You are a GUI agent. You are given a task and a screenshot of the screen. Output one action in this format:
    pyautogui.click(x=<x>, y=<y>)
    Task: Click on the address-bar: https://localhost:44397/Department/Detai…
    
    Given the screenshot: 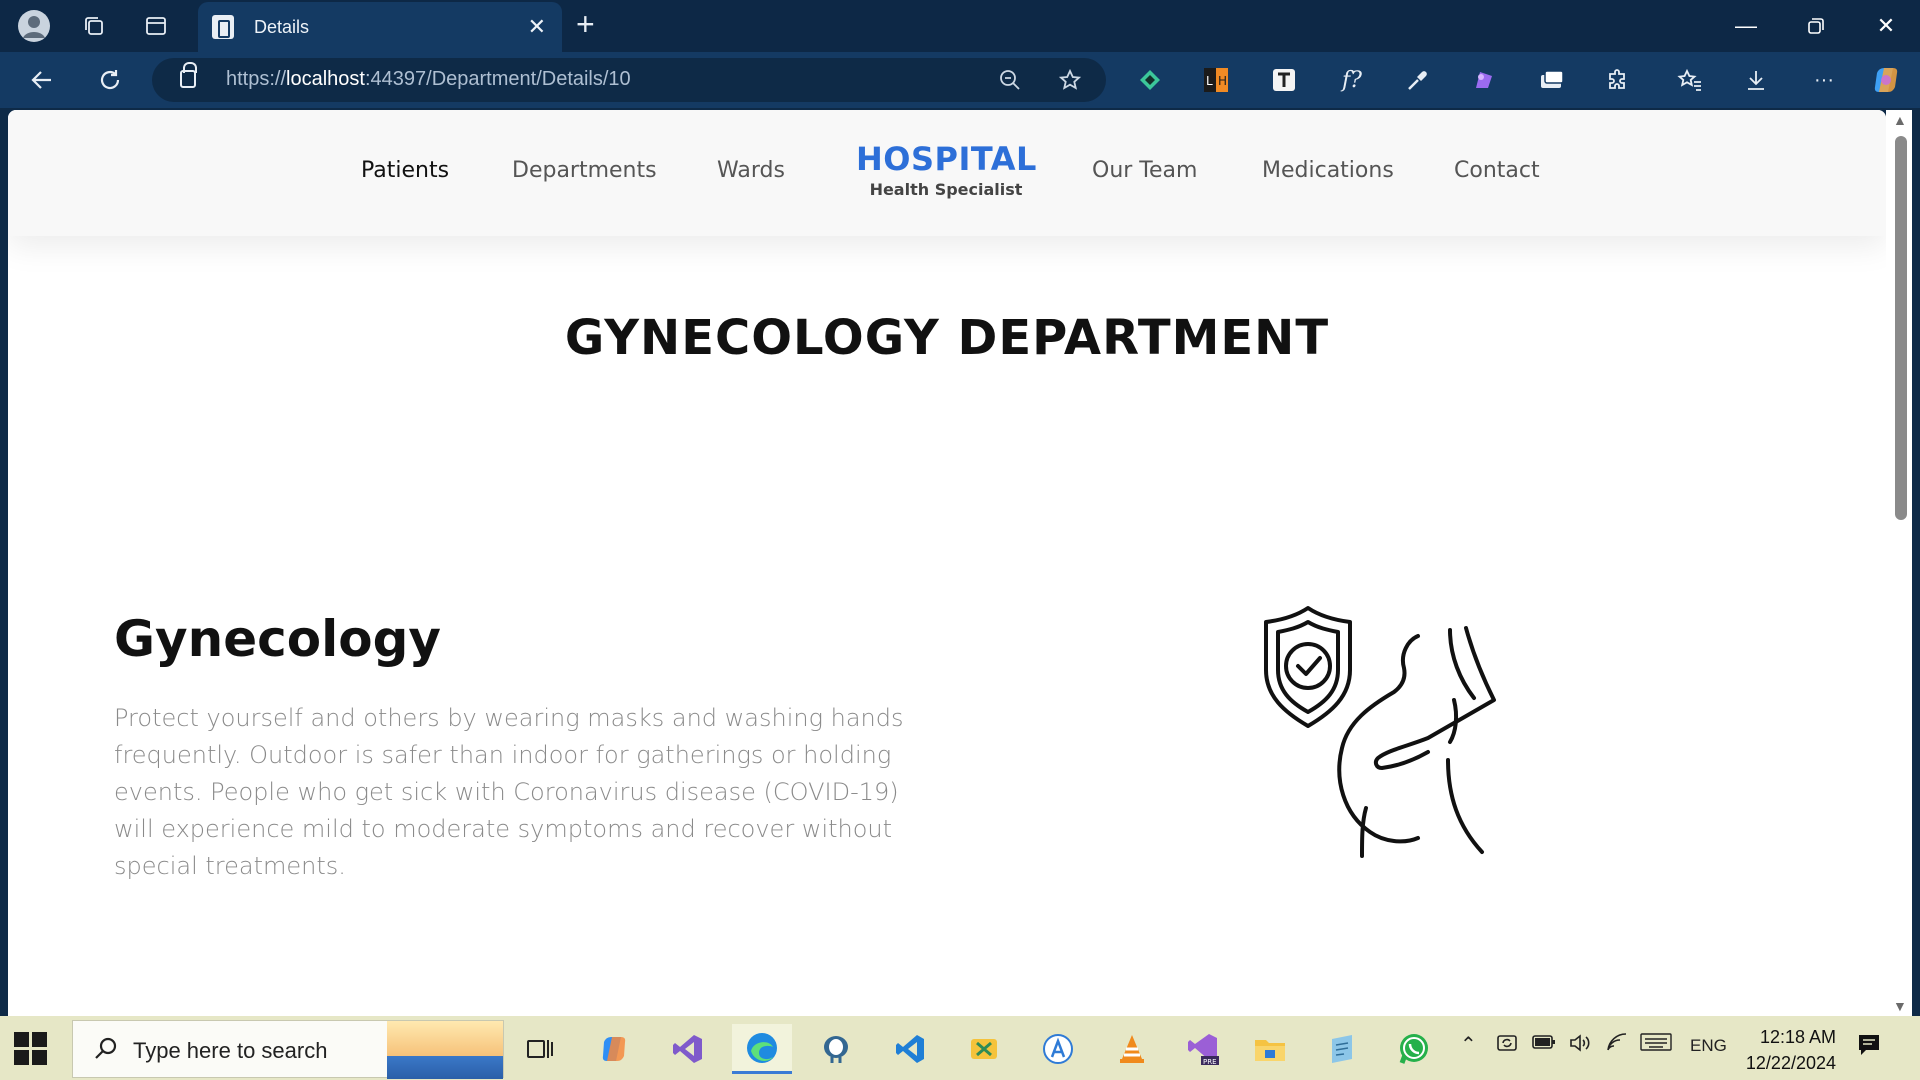 What is the action you would take?
    pyautogui.click(x=629, y=80)
    